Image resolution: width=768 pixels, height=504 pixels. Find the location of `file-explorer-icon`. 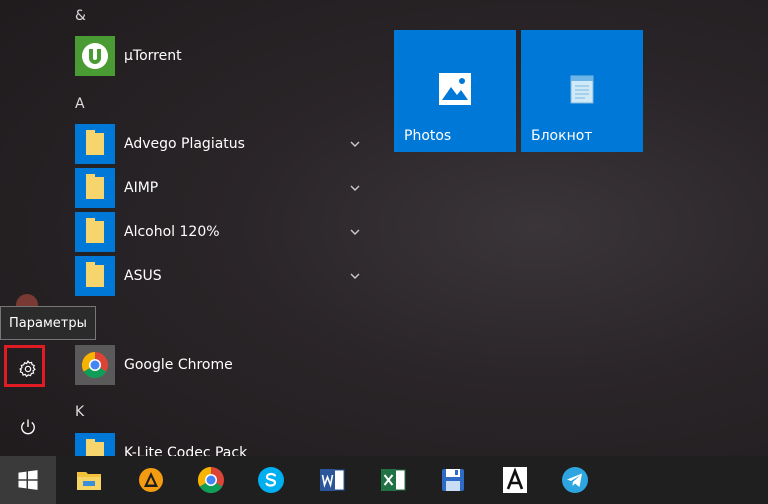

file-explorer-icon is located at coordinates (89, 481).